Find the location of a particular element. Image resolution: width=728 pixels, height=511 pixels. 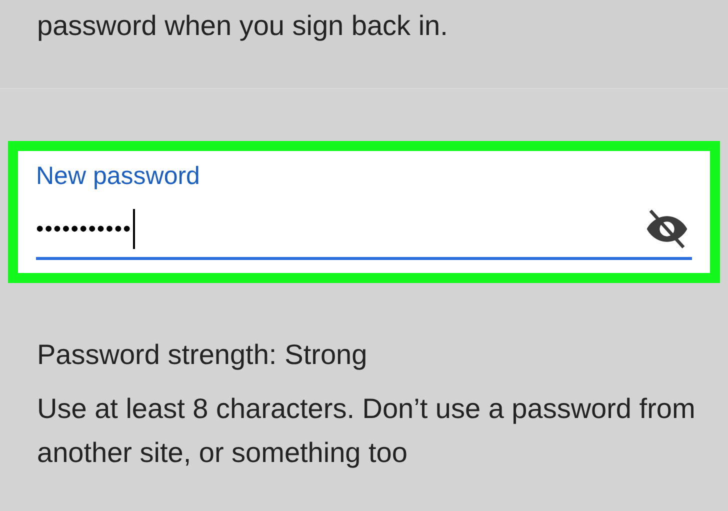

strength-label: Password strength: is located at coordinates (157, 355).